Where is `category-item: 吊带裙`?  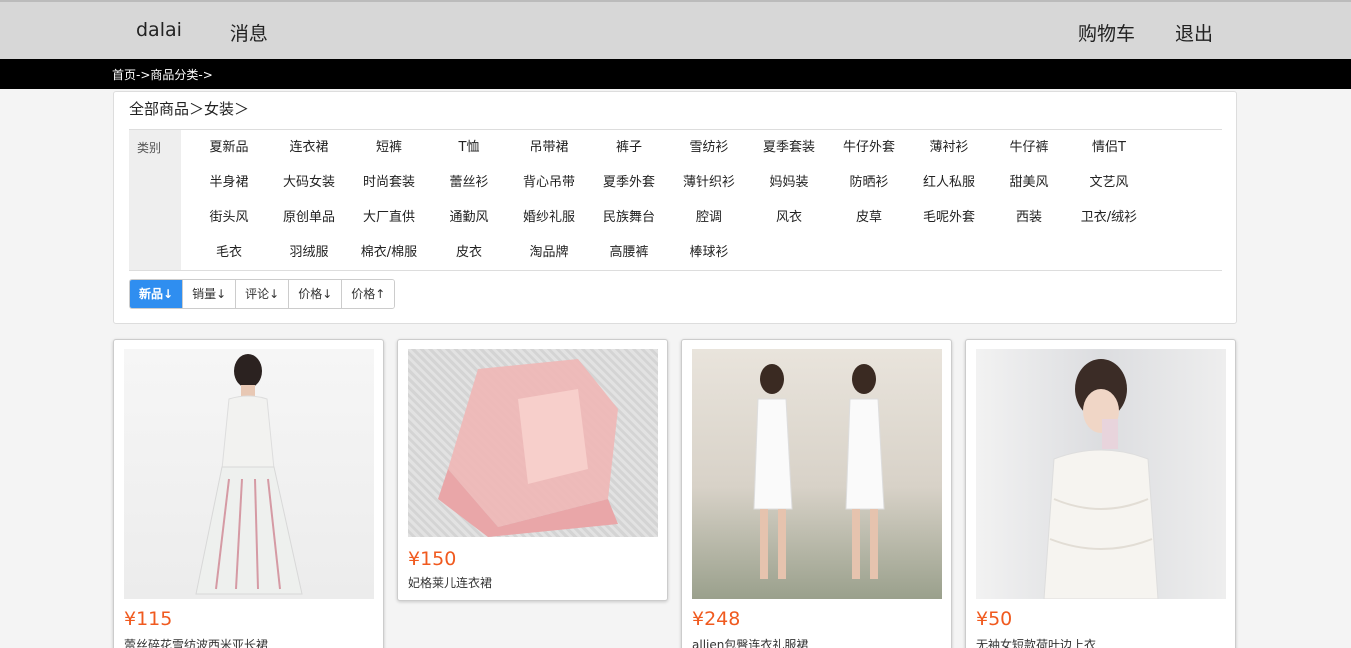 category-item: 吊带裙 is located at coordinates (549, 147).